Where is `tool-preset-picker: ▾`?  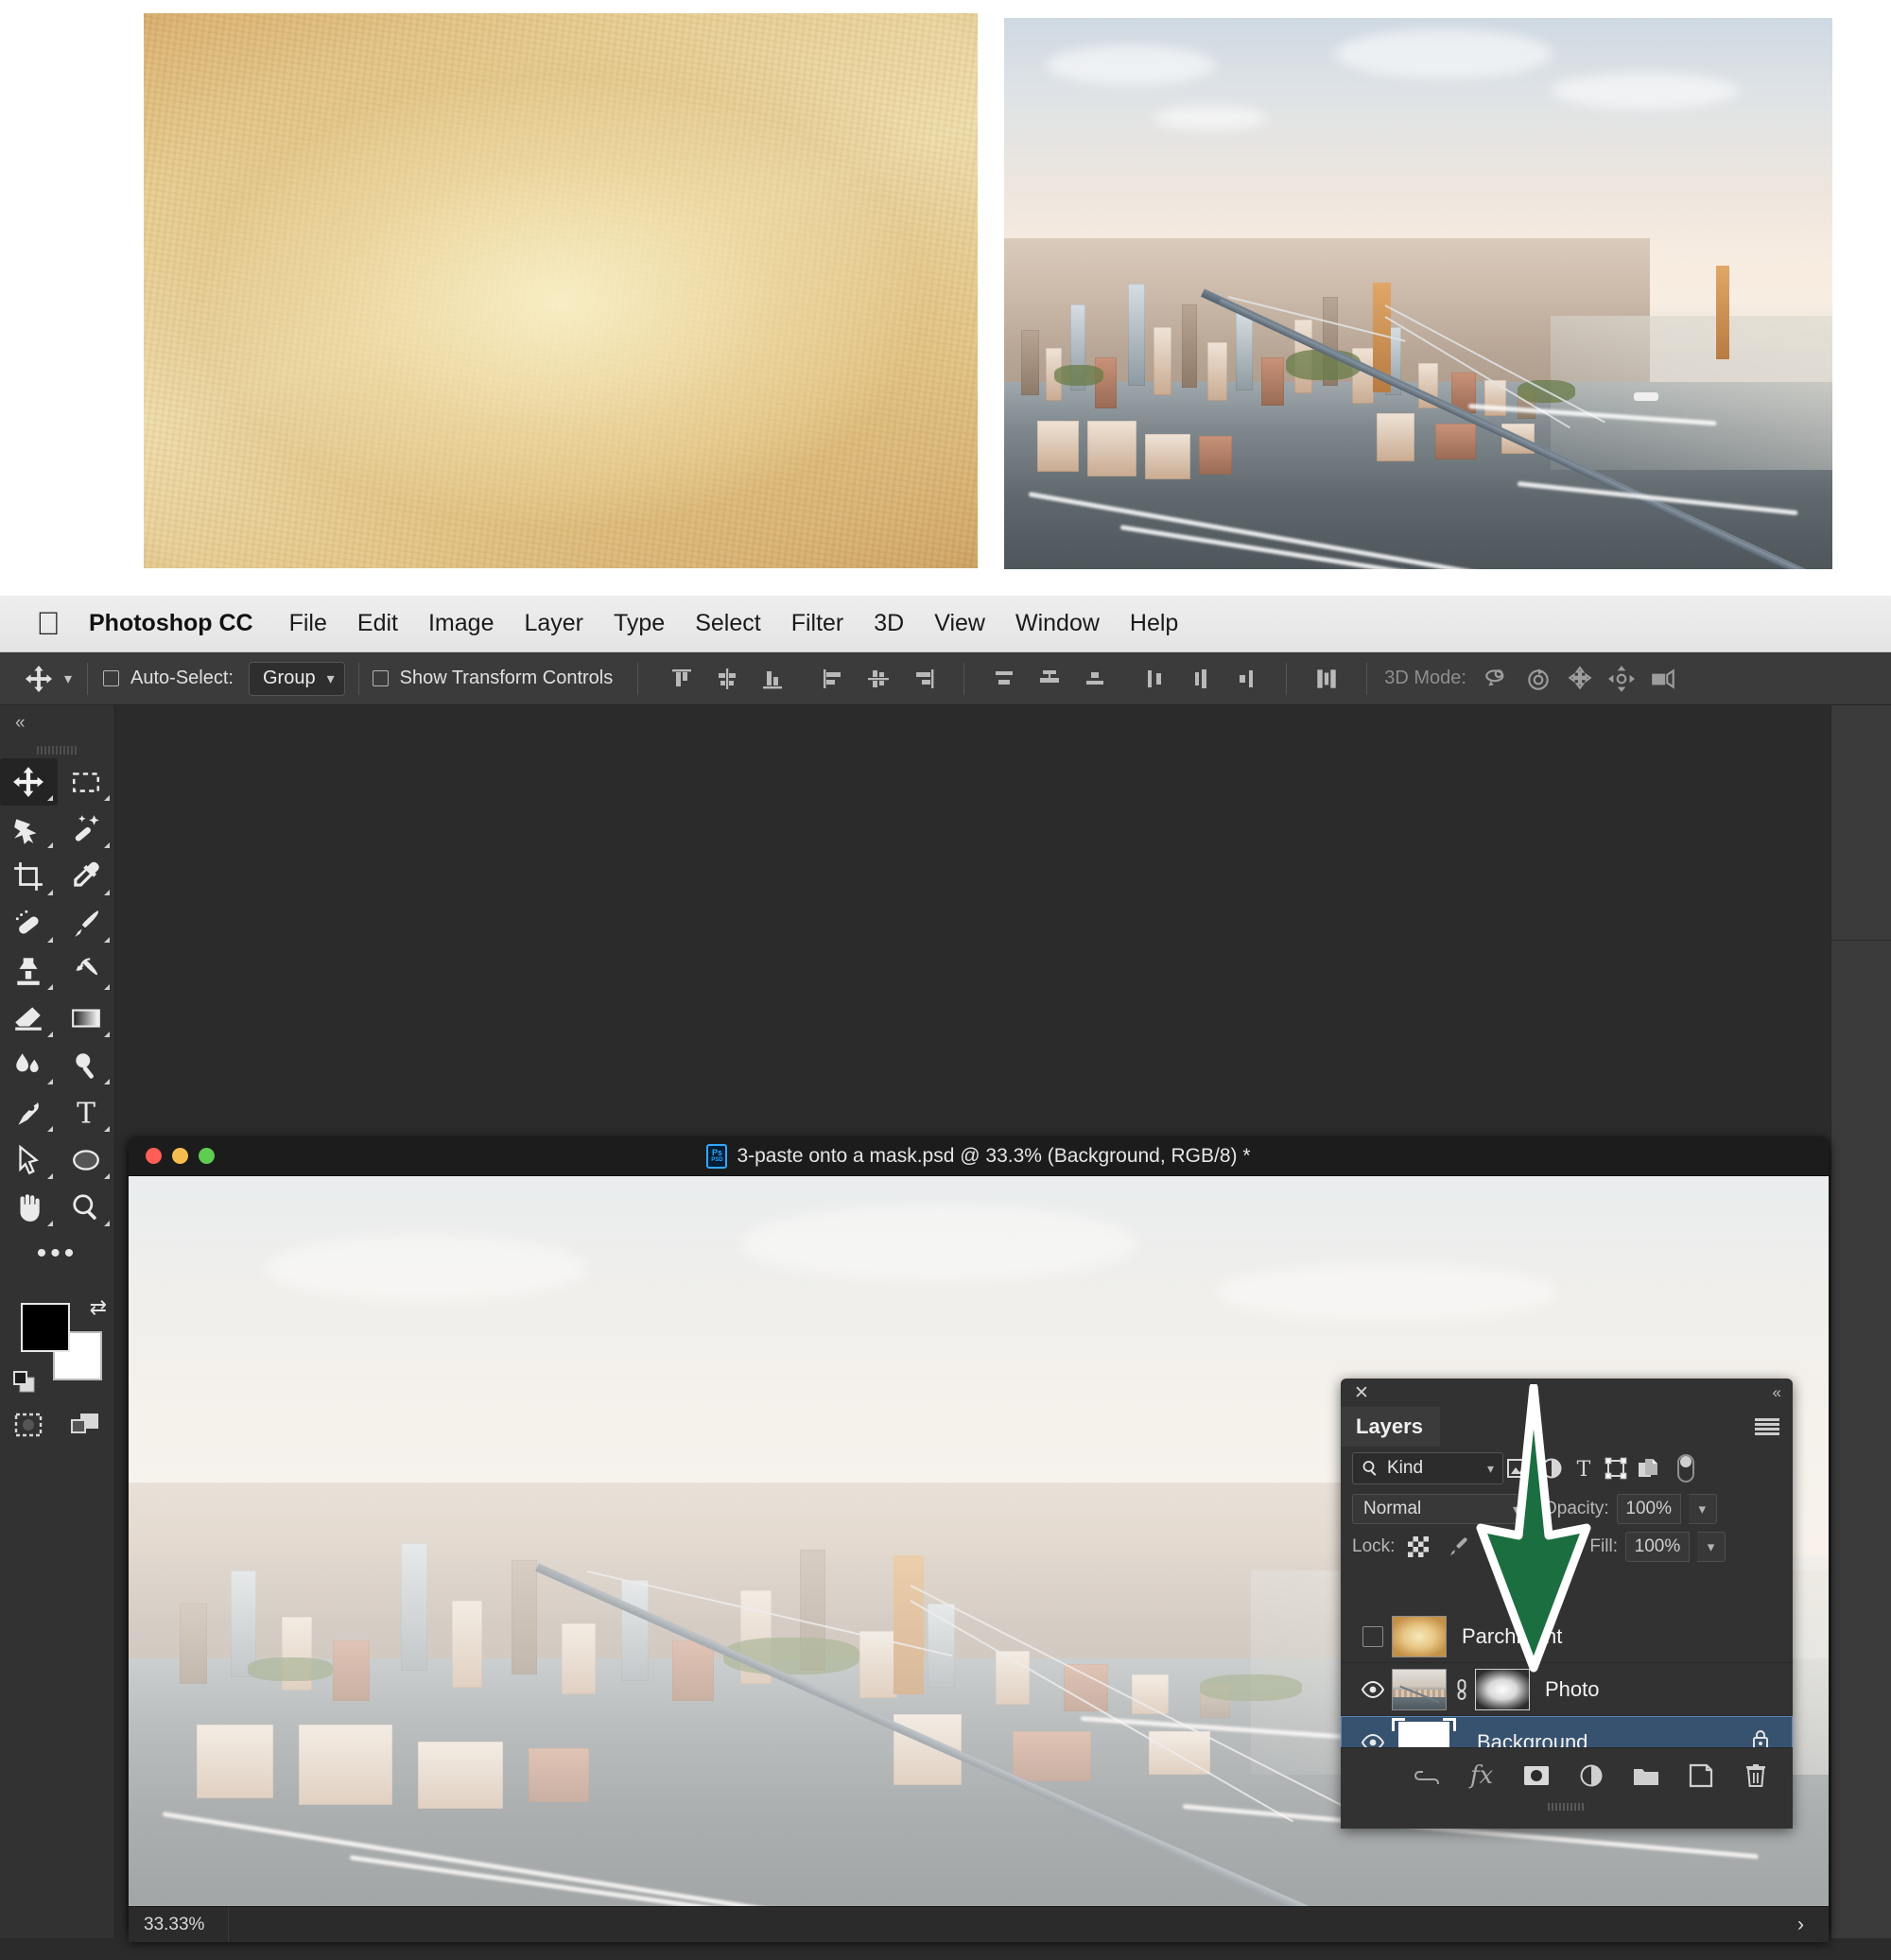 tool-preset-picker: ▾ is located at coordinates (48, 679).